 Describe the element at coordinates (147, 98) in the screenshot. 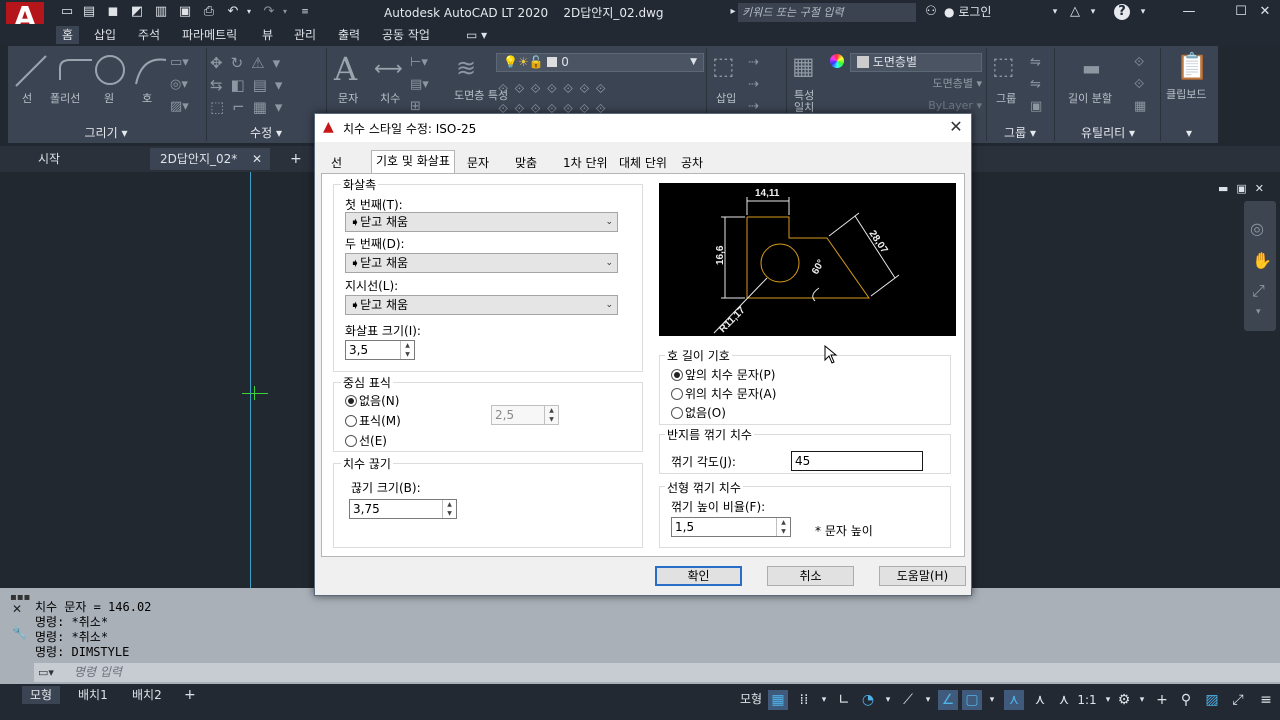

I see `arc-tool-label: 호` at that location.